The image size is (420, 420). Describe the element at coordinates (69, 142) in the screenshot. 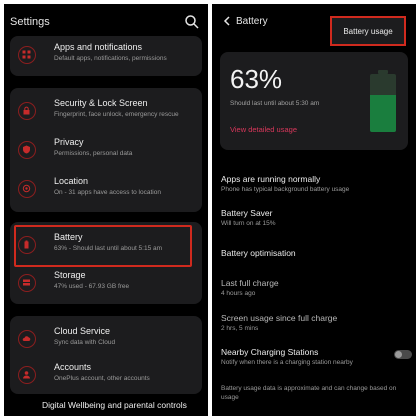

I see `item-title: Privacy` at that location.